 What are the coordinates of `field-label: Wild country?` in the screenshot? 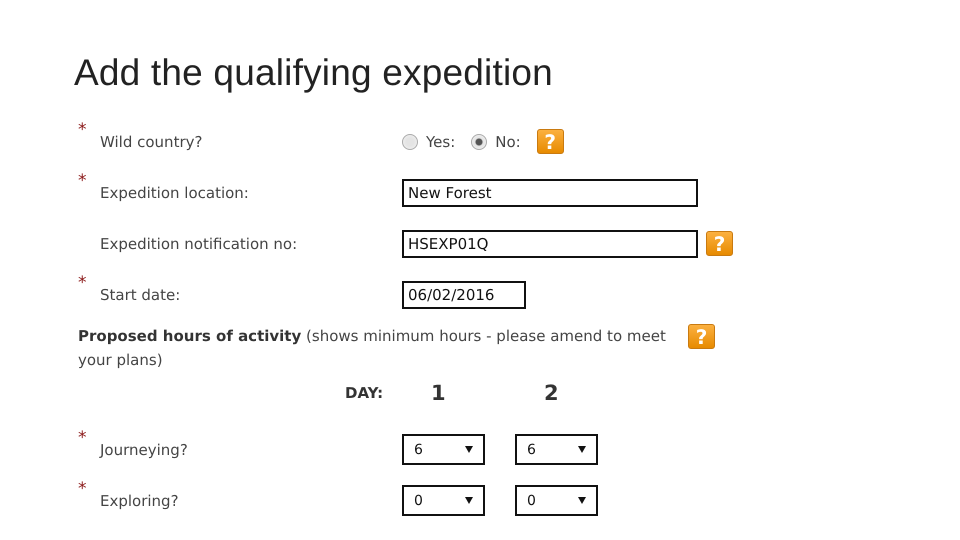 It's located at (152, 141).